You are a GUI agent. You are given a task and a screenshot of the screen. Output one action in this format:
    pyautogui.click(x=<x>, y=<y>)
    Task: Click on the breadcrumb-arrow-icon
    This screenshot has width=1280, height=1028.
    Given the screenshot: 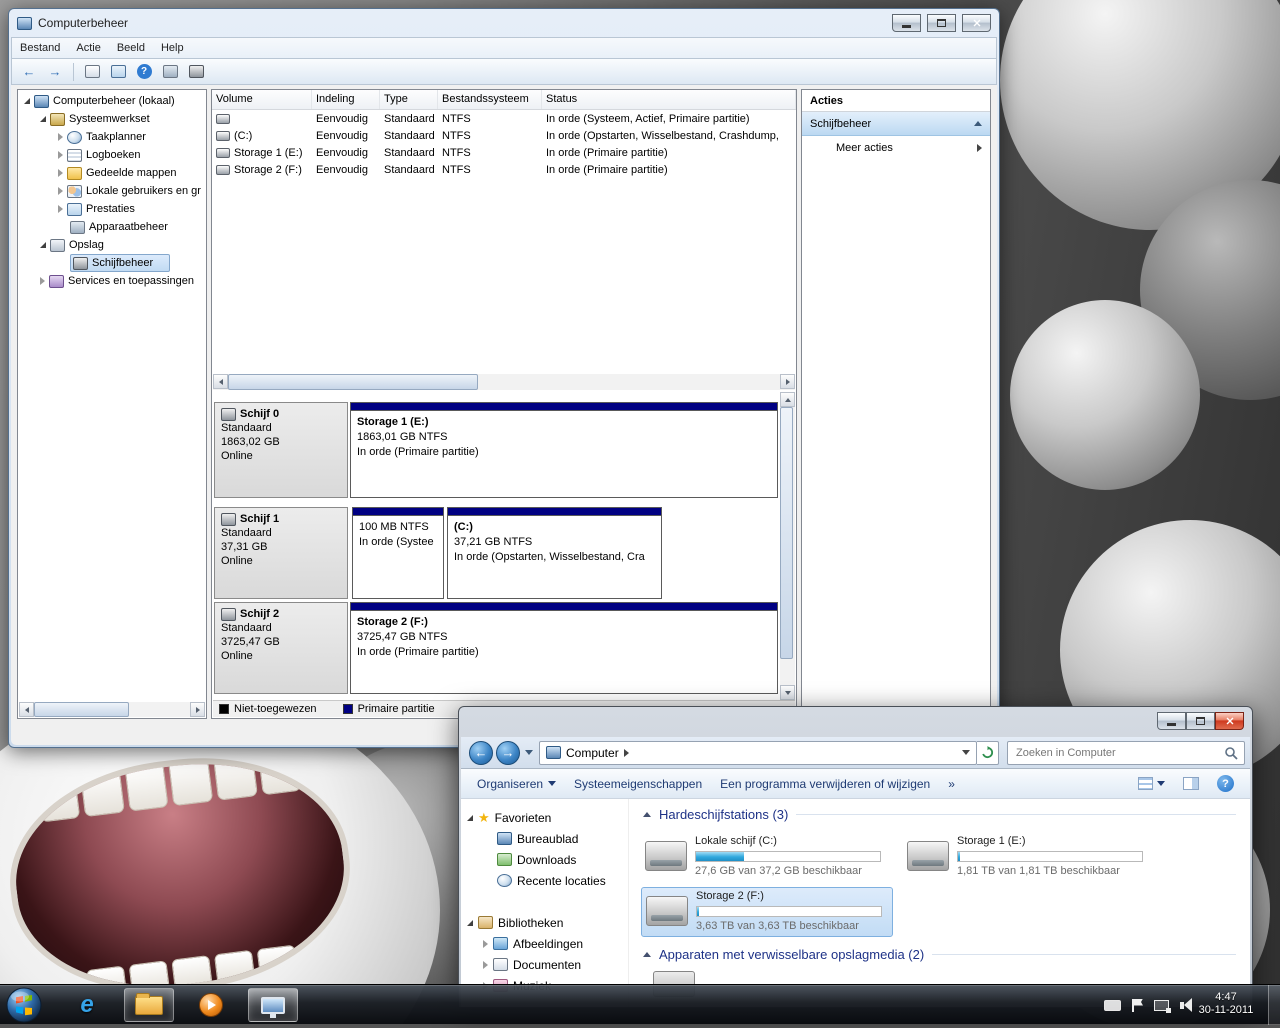 What is the action you would take?
    pyautogui.click(x=626, y=753)
    